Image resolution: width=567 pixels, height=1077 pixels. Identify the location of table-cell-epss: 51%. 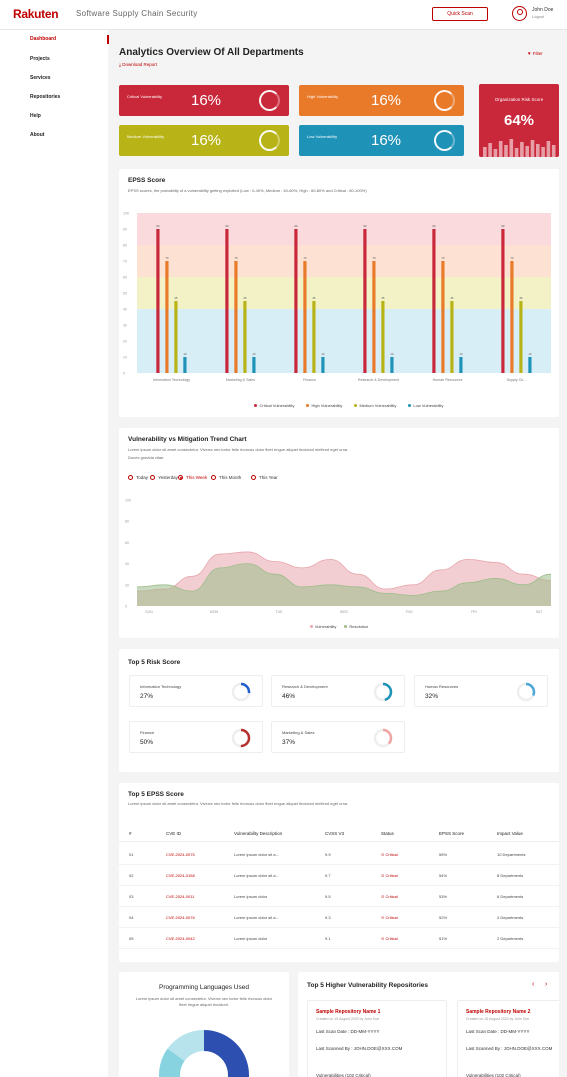
(443, 938).